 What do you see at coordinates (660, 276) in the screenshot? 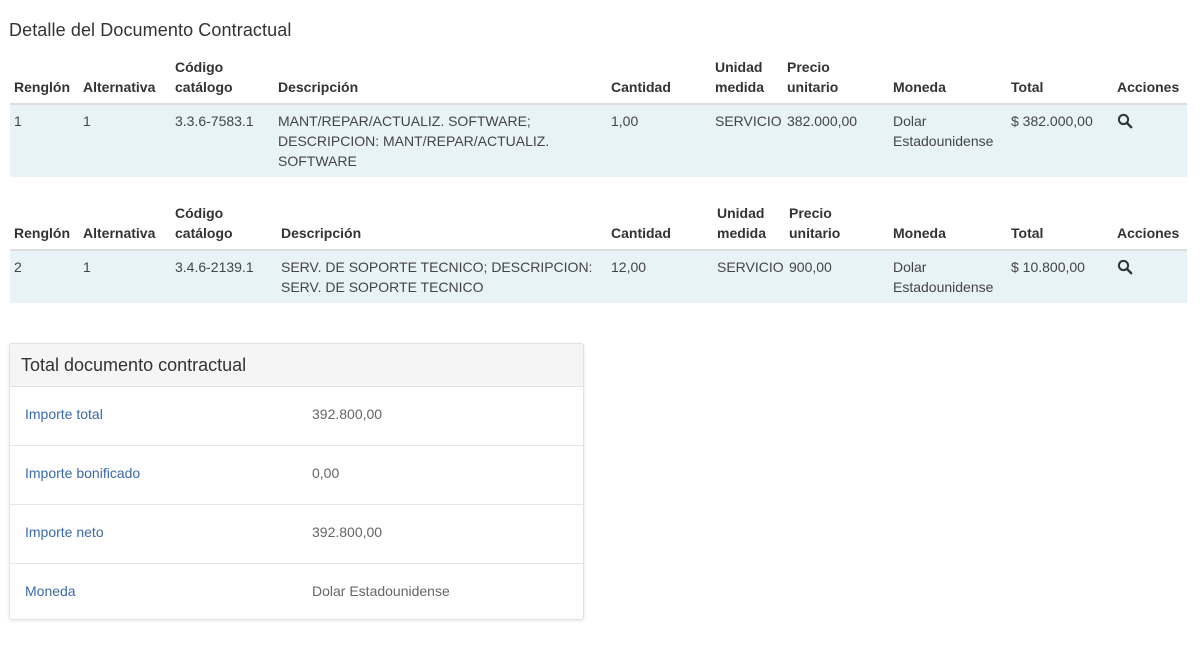
I see `cell-cantidad: 12,00` at bounding box center [660, 276].